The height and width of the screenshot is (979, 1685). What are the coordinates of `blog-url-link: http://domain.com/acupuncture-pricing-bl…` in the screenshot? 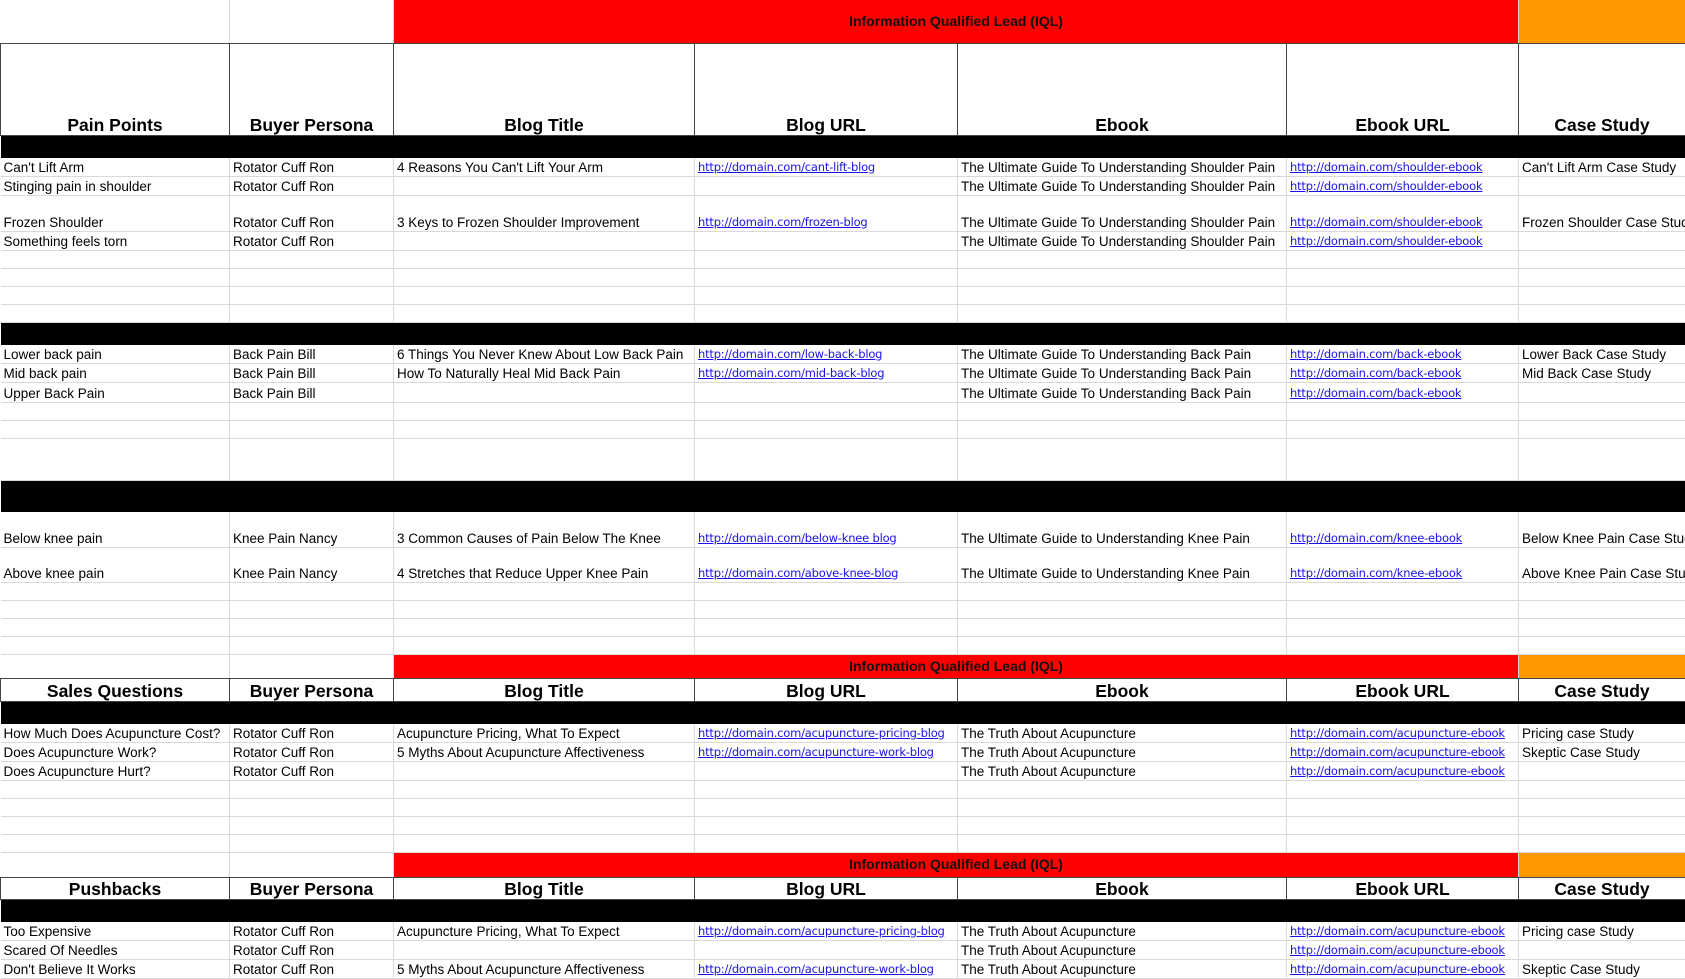 It's located at (821, 733).